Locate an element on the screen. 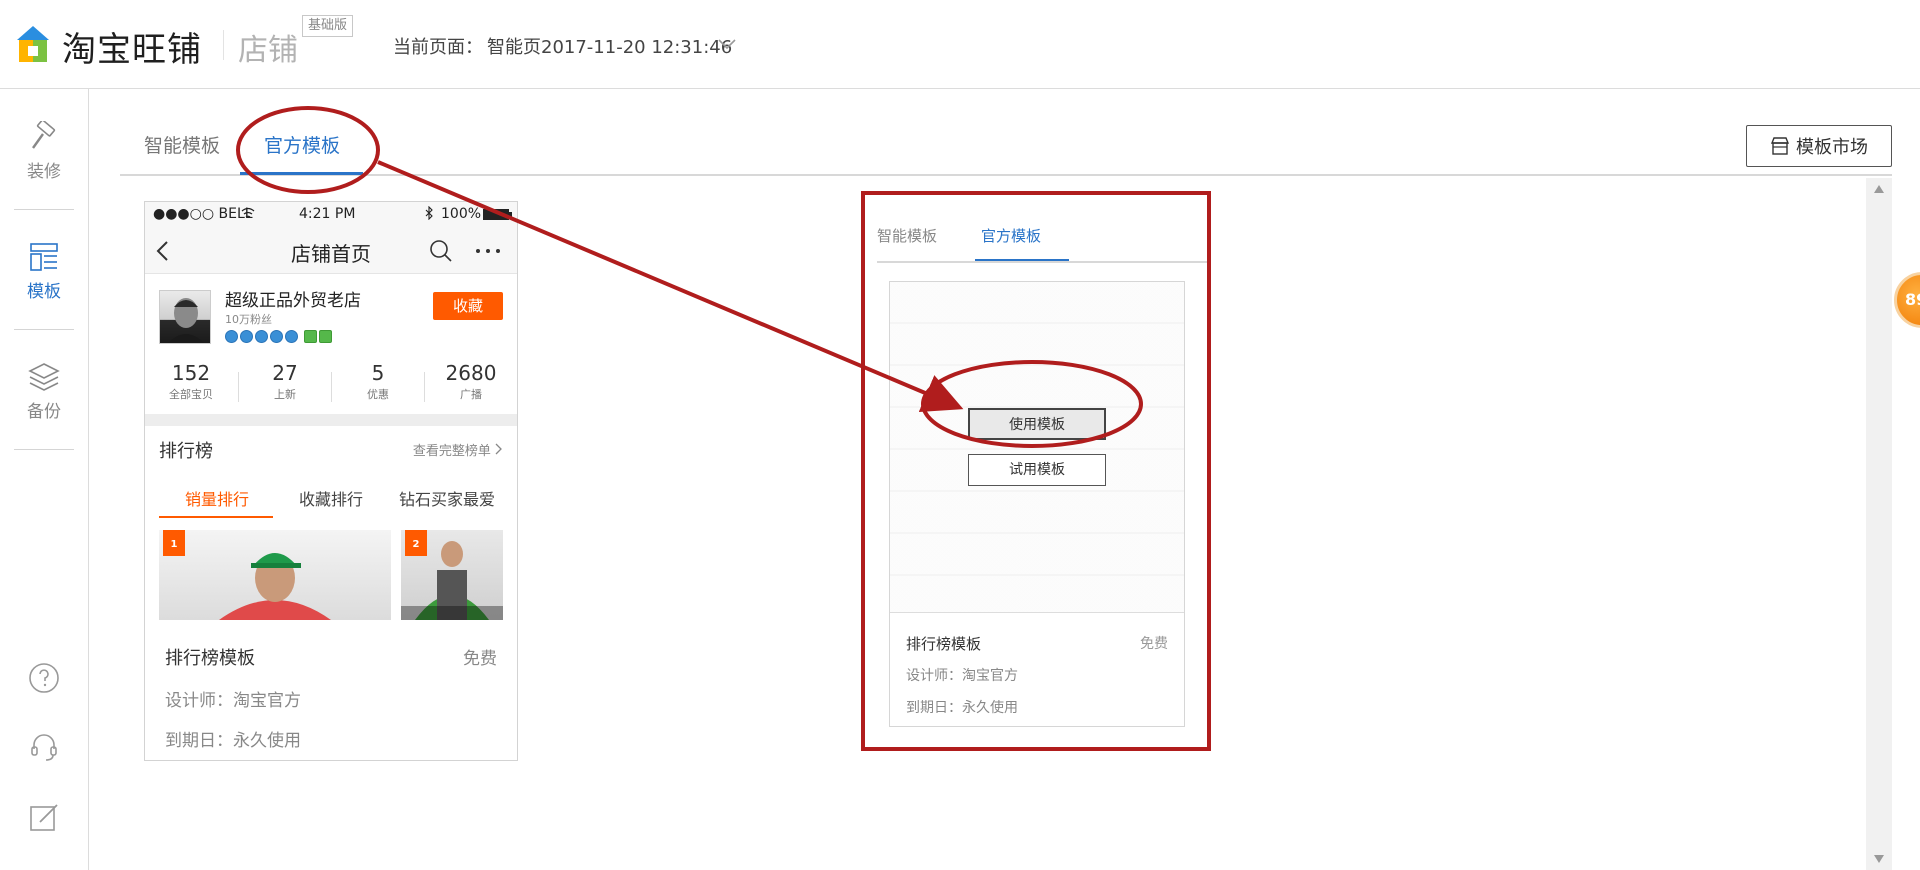 The image size is (1920, 870). active-tab-indicator is located at coordinates (301, 173).